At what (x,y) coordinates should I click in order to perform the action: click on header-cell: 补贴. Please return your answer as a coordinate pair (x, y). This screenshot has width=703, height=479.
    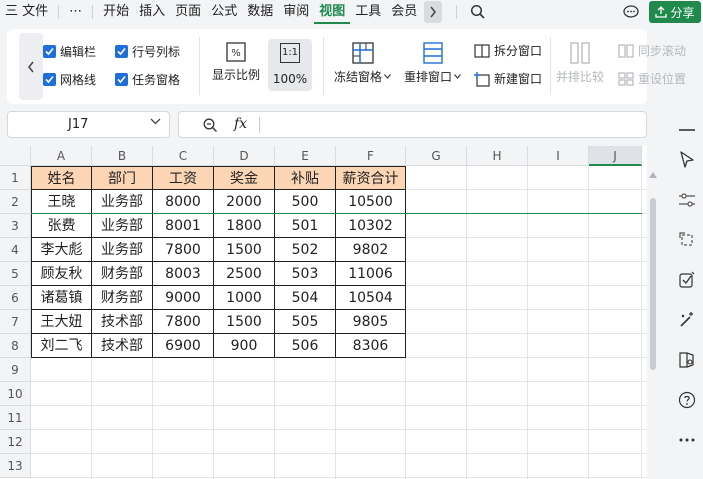
    Looking at the image, I should click on (305, 178).